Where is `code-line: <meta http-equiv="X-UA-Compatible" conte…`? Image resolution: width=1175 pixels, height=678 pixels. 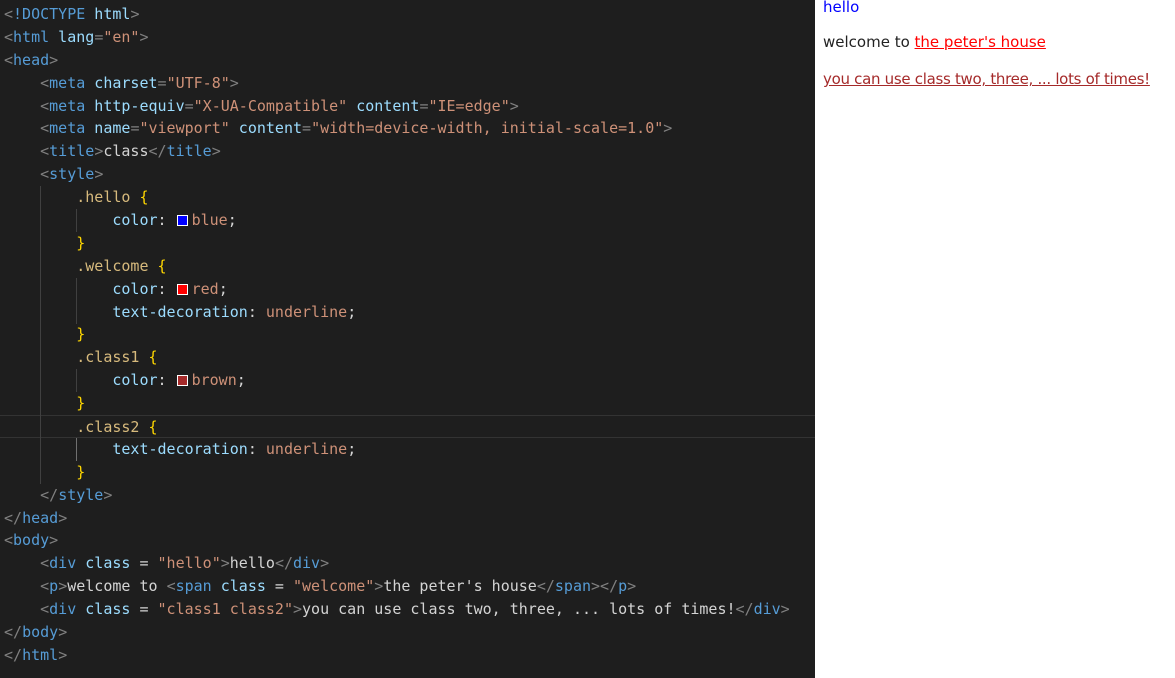
code-line: <meta http-equiv="X-UA-Compatible" conte… is located at coordinates (409, 106).